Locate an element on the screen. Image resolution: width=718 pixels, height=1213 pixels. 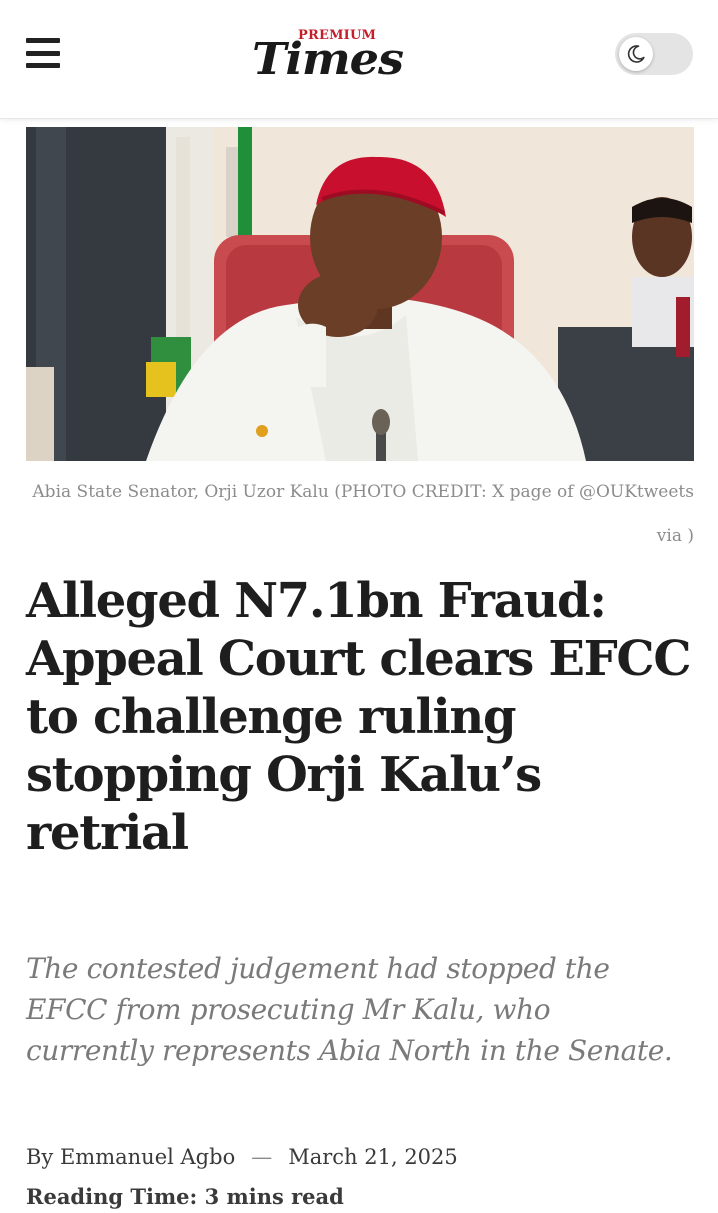
article-meta: By Emmanuel Agbo — March 21, 2025 is located at coordinates (361, 1157).